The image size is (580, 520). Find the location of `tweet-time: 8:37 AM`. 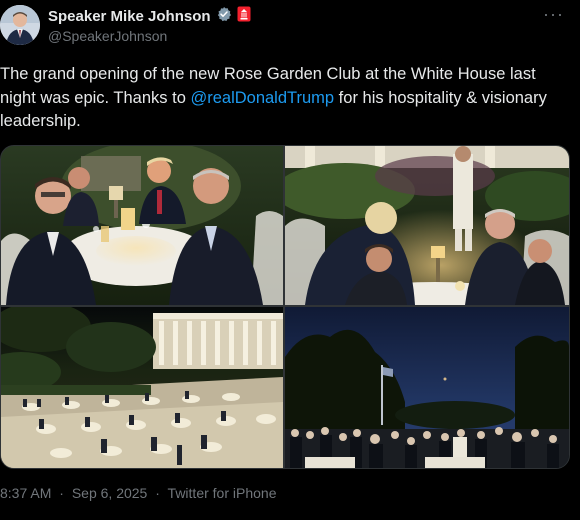

tweet-time: 8:37 AM is located at coordinates (25, 493).